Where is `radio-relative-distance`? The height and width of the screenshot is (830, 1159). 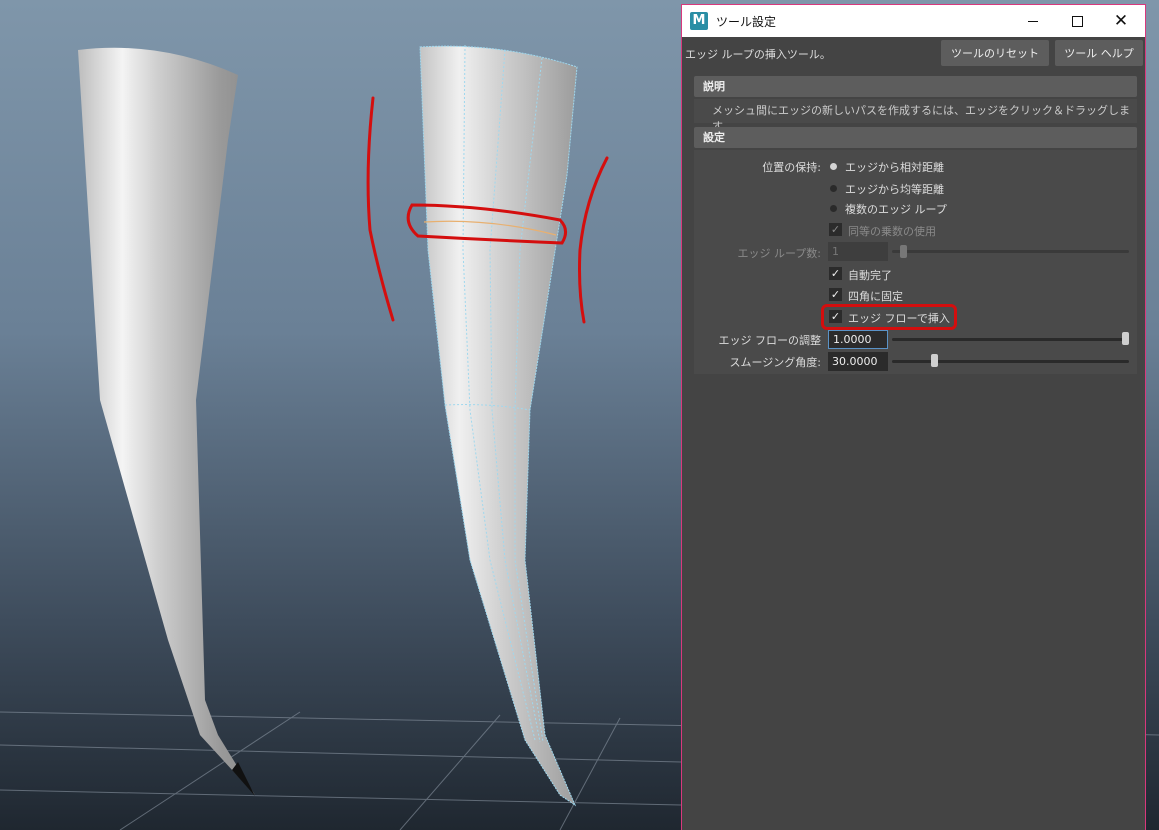 radio-relative-distance is located at coordinates (833, 166).